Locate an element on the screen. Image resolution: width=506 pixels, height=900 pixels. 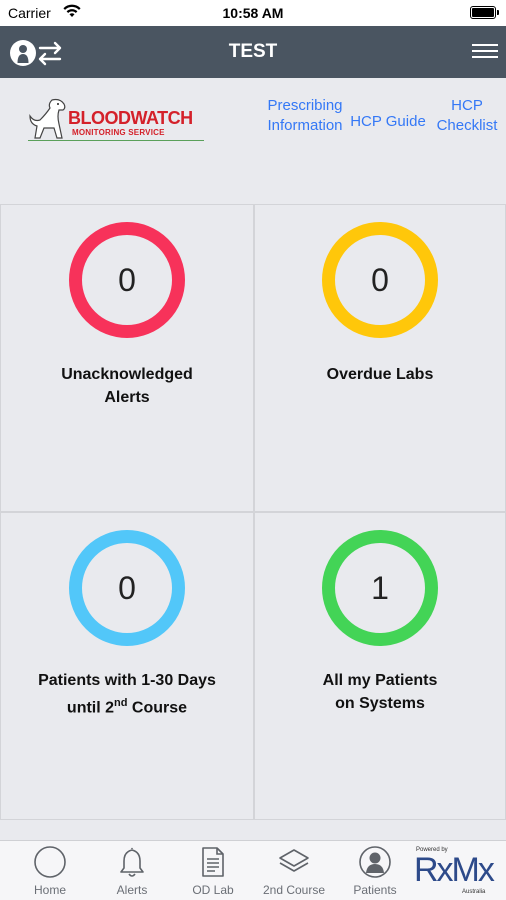
tab-2nd-course: 2nd Course is located at coordinates (294, 870).